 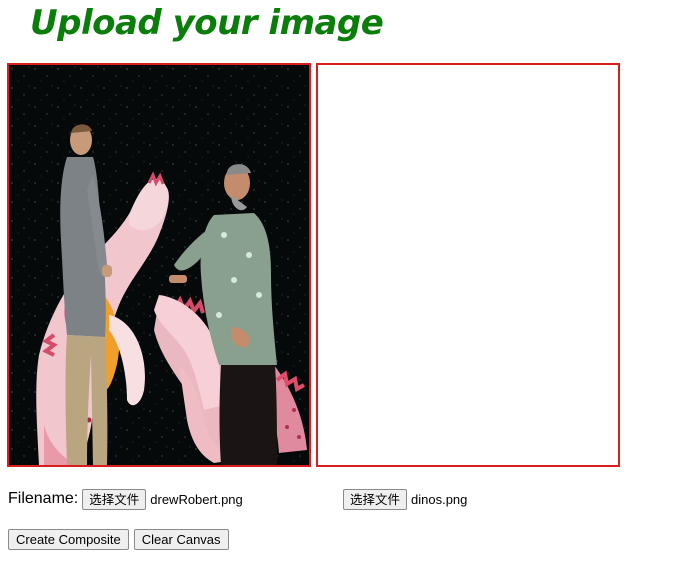 What do you see at coordinates (181, 539) in the screenshot?
I see `clear-canvas-button: Clear Canvas` at bounding box center [181, 539].